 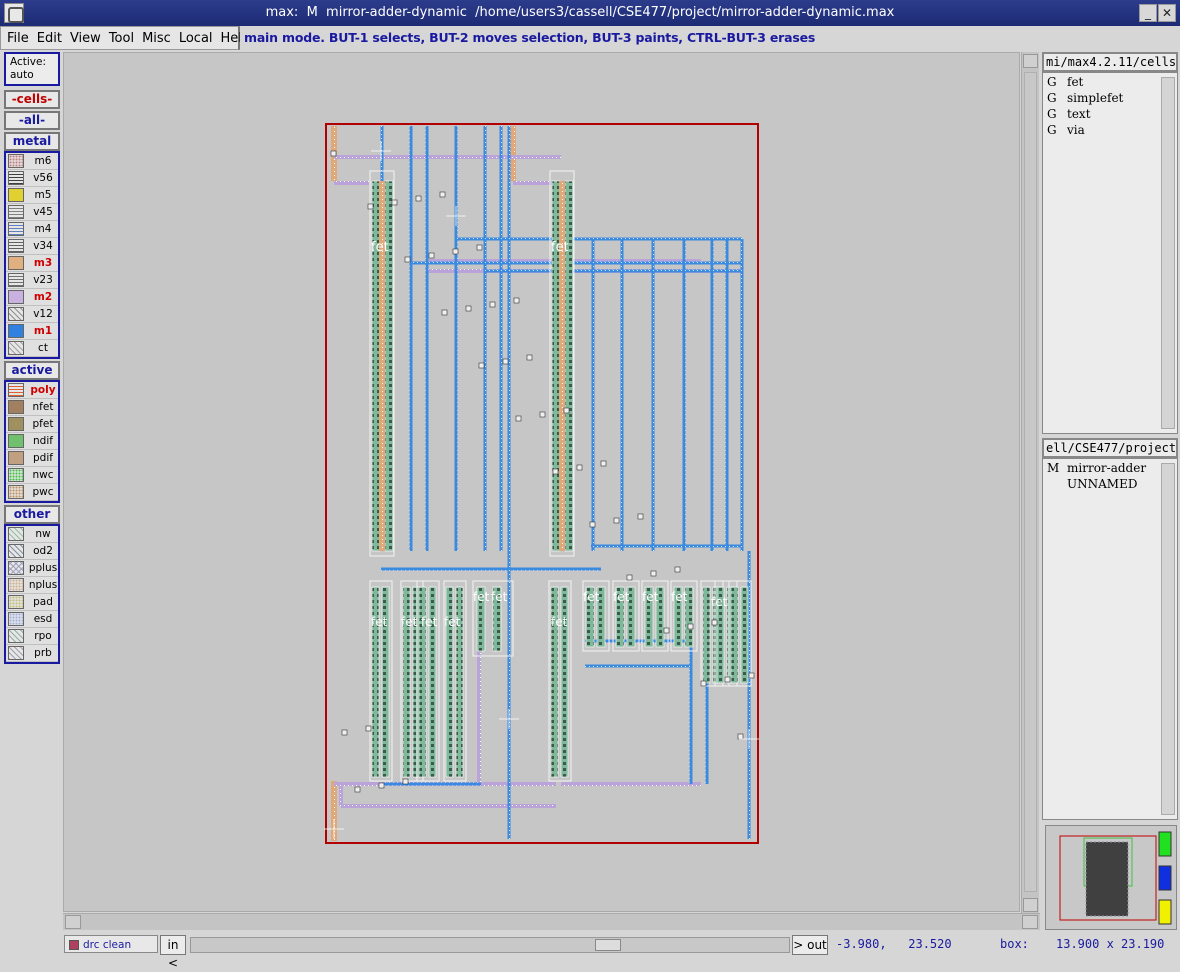 What do you see at coordinates (1030, 922) in the screenshot?
I see `scroll-right-arrow-icon` at bounding box center [1030, 922].